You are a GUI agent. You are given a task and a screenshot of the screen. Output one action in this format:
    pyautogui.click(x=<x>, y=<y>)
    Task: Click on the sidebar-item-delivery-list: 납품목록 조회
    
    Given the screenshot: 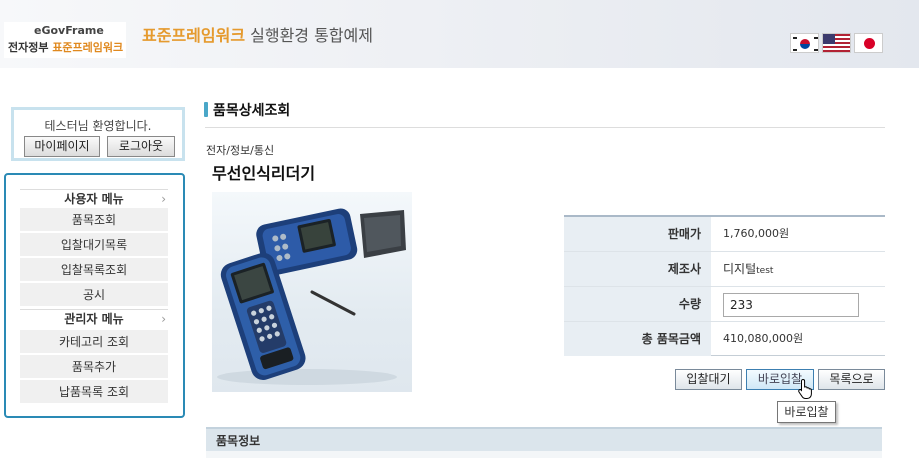 What is the action you would take?
    pyautogui.click(x=94, y=392)
    